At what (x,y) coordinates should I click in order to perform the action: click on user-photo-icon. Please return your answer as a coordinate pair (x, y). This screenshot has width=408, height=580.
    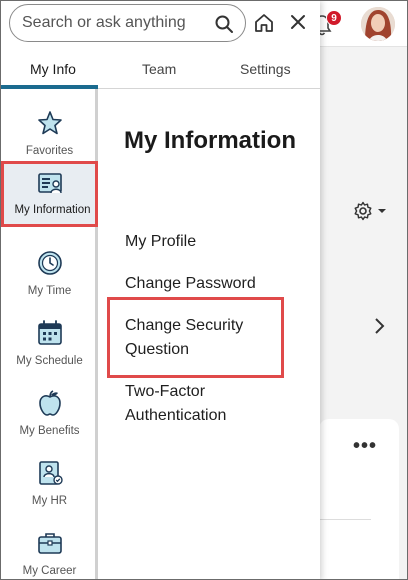
    Looking at the image, I should click on (378, 24).